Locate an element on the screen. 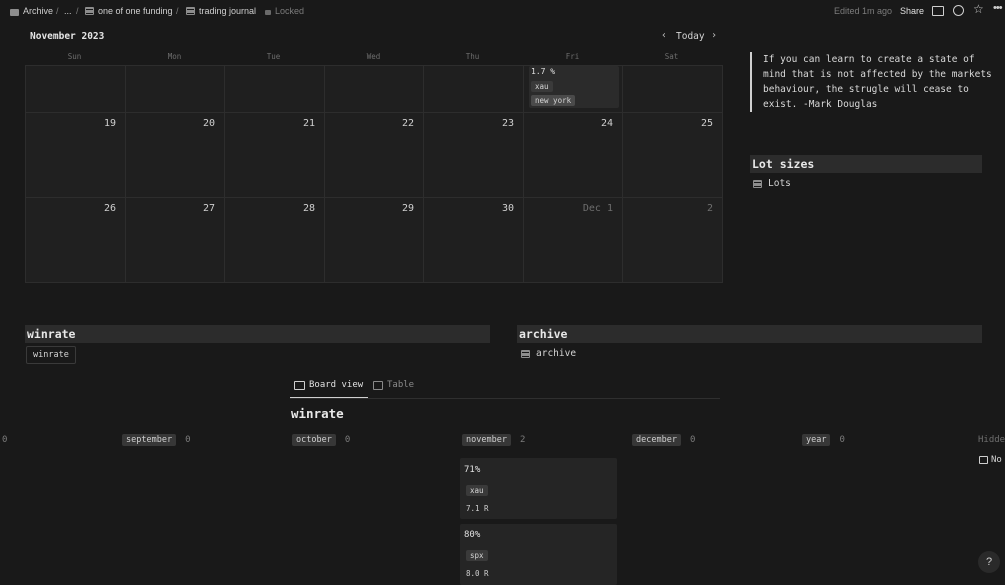  tab-table: Table is located at coordinates (393, 385).